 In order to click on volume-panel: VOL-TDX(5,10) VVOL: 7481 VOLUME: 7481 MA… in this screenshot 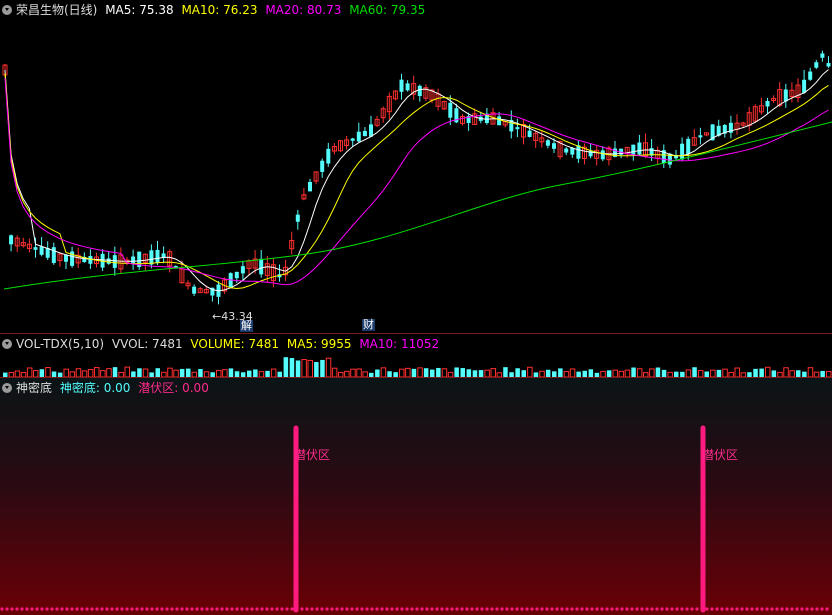, I will do `click(416, 356)`.